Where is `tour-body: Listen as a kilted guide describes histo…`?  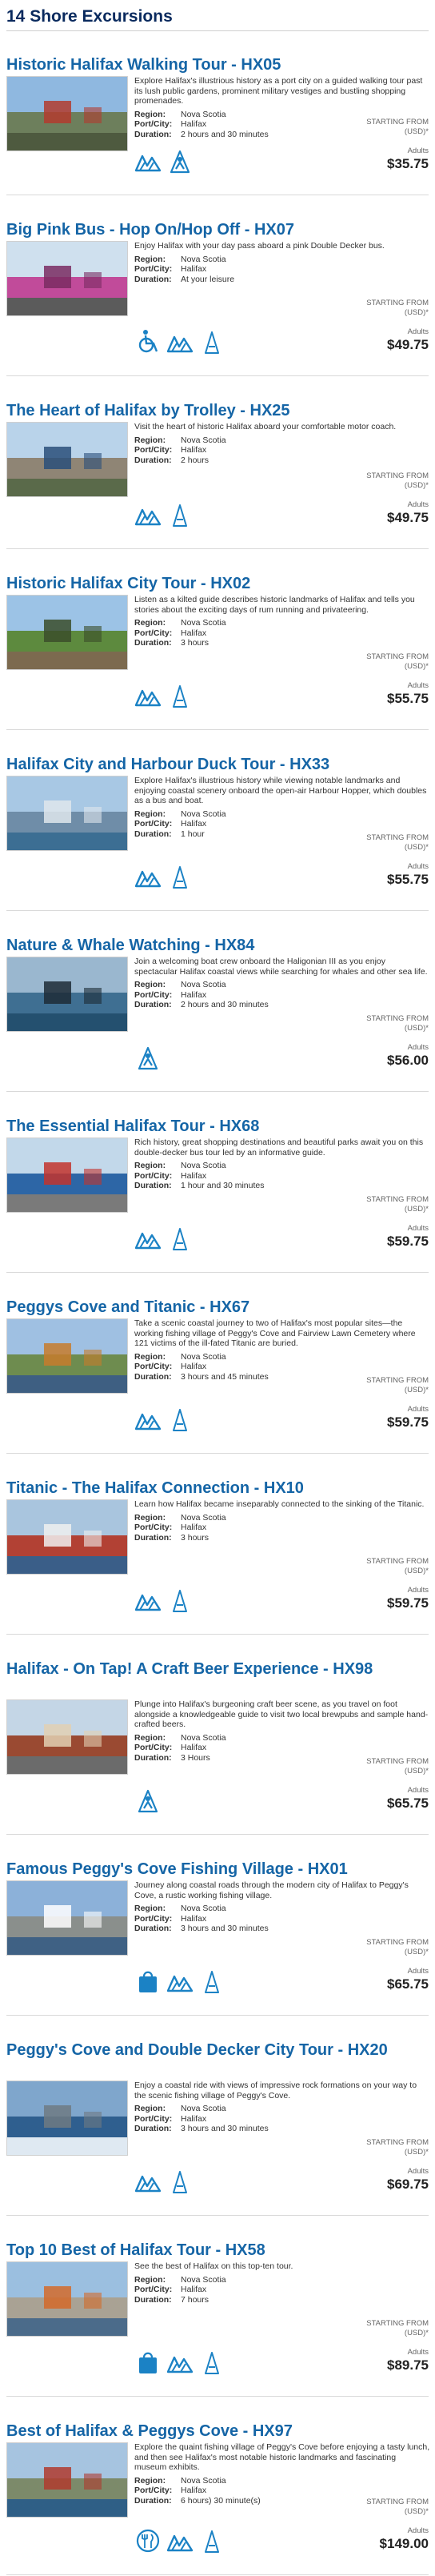
tour-body: Listen as a kilted guide describes histo… is located at coordinates (217, 660).